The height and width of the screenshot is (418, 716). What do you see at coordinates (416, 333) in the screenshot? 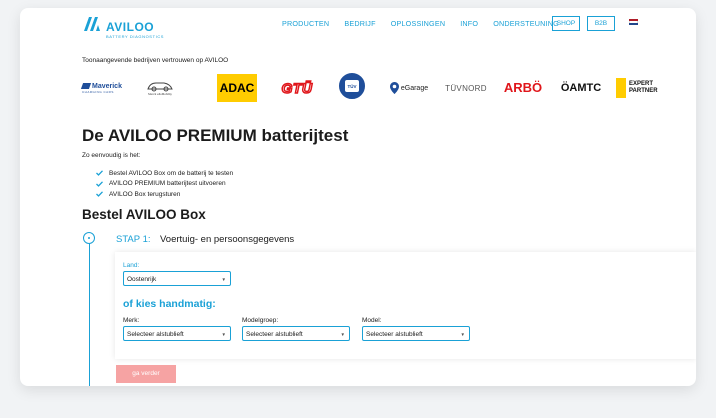
I see `model-select: Selecteer alstublieft ▼` at bounding box center [416, 333].